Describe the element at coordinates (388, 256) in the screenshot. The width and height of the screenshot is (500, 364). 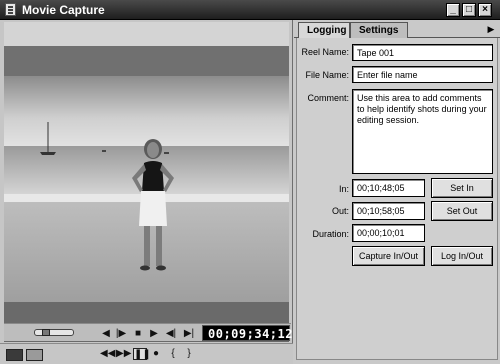
I see `capture-in-out-button: Capture In/Out` at that location.